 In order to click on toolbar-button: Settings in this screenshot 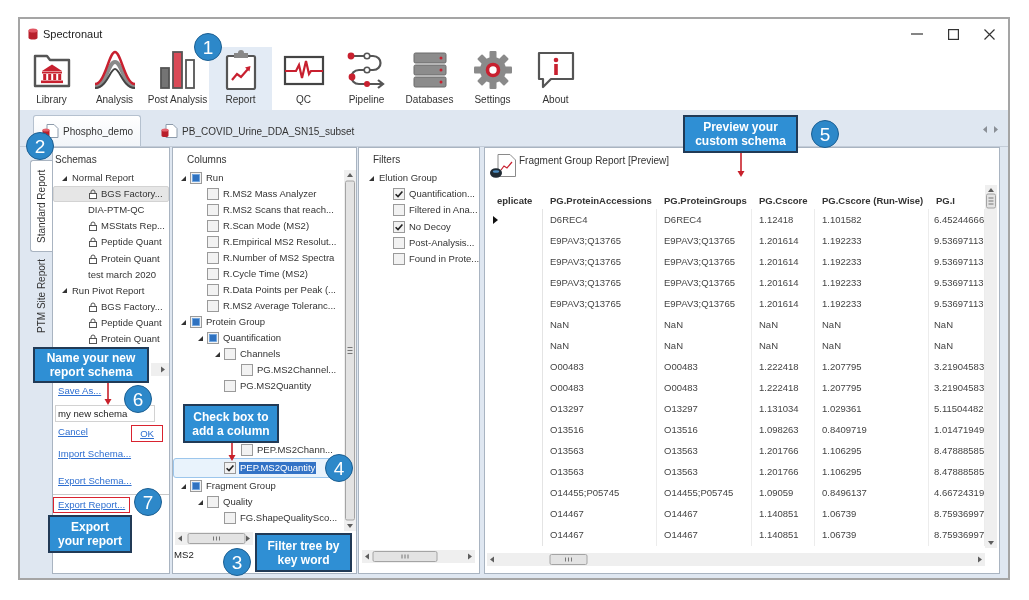, I will do `click(492, 78)`.